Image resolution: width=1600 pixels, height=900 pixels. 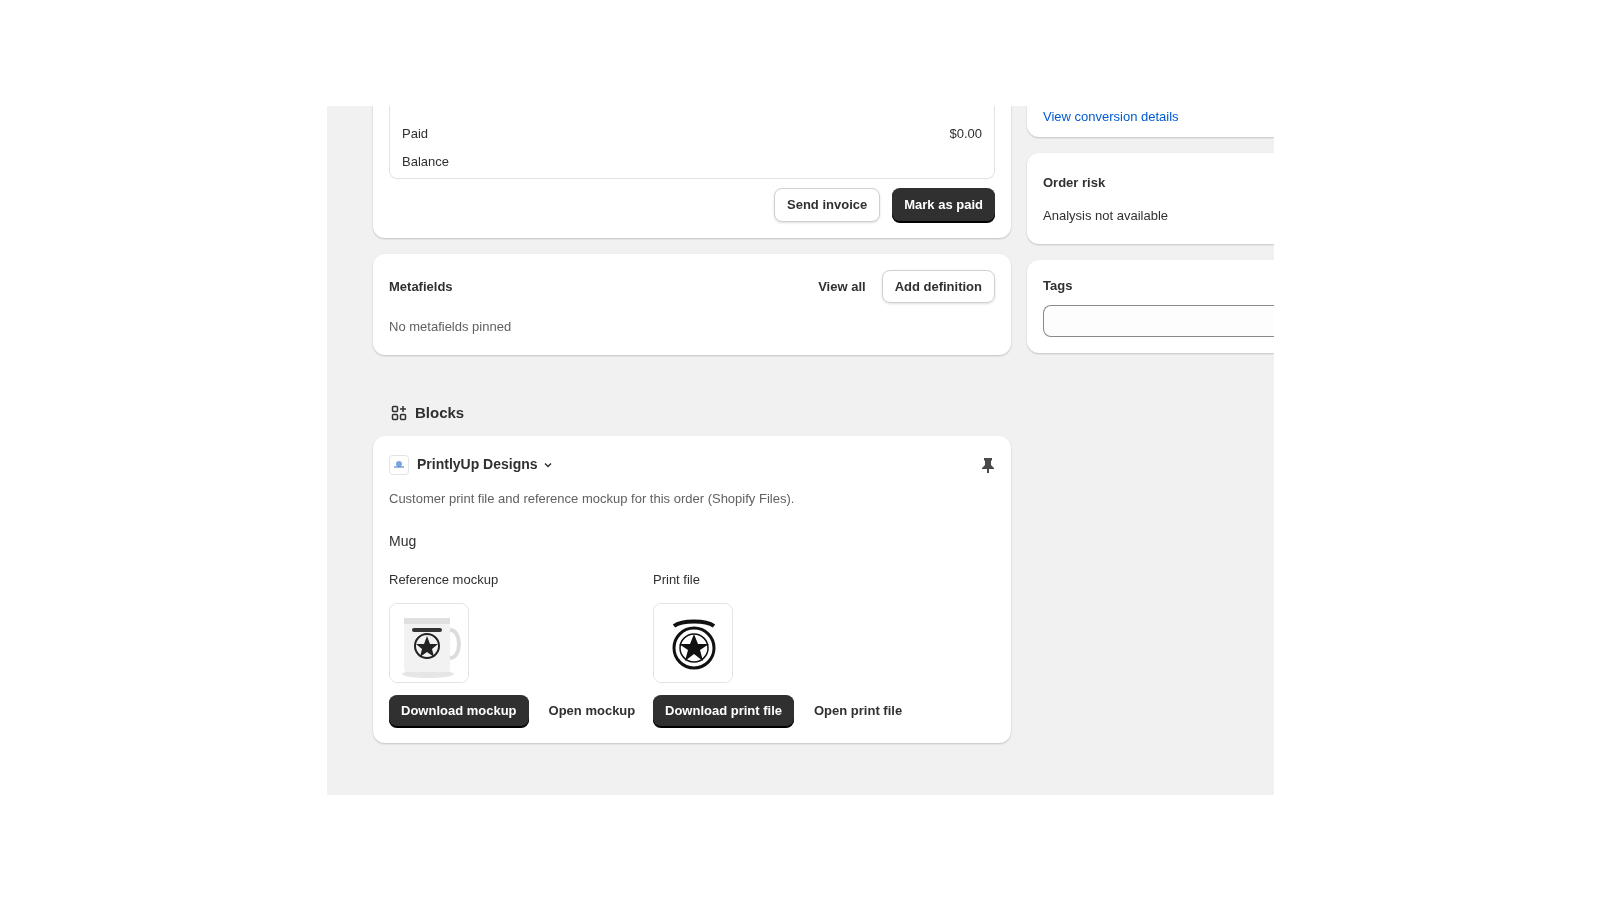 I want to click on summary-label: Balance, so click(x=425, y=161).